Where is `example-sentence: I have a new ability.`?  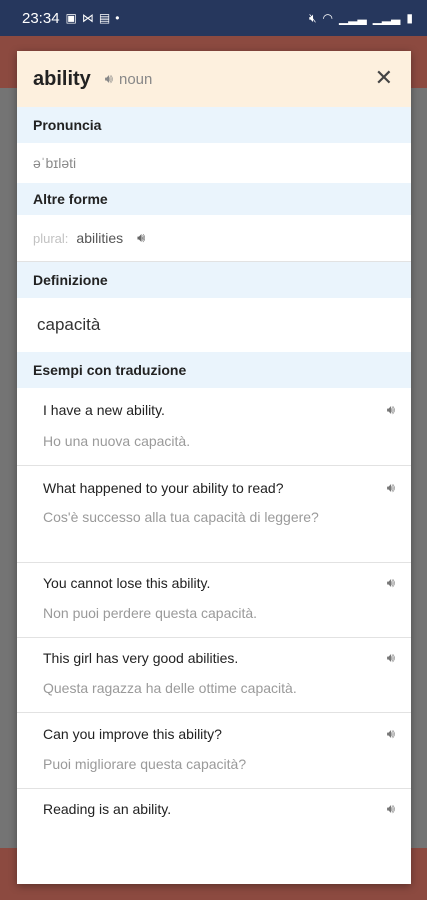 example-sentence: I have a new ability. is located at coordinates (104, 410).